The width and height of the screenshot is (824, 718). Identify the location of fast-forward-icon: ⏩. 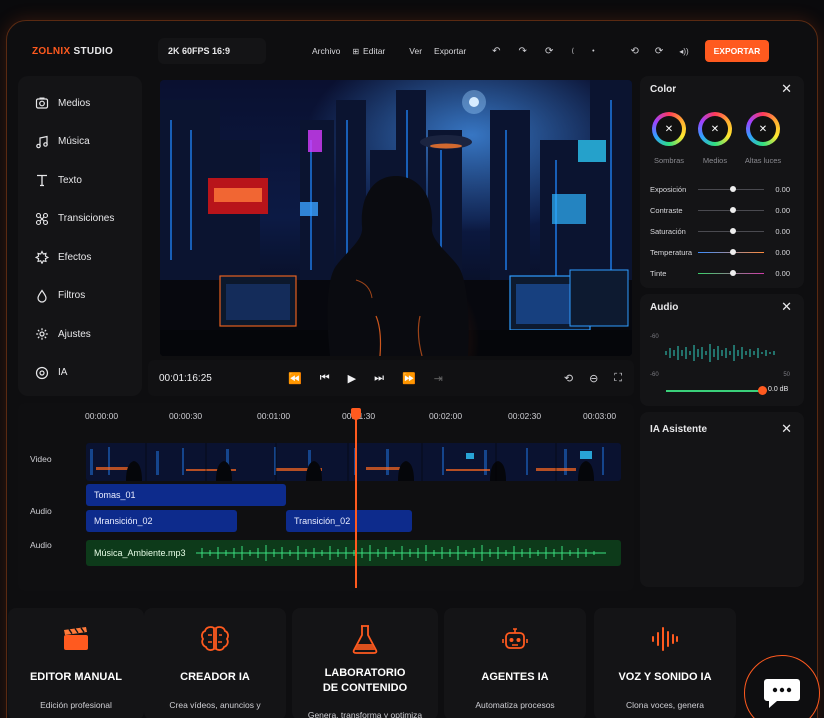
(409, 378).